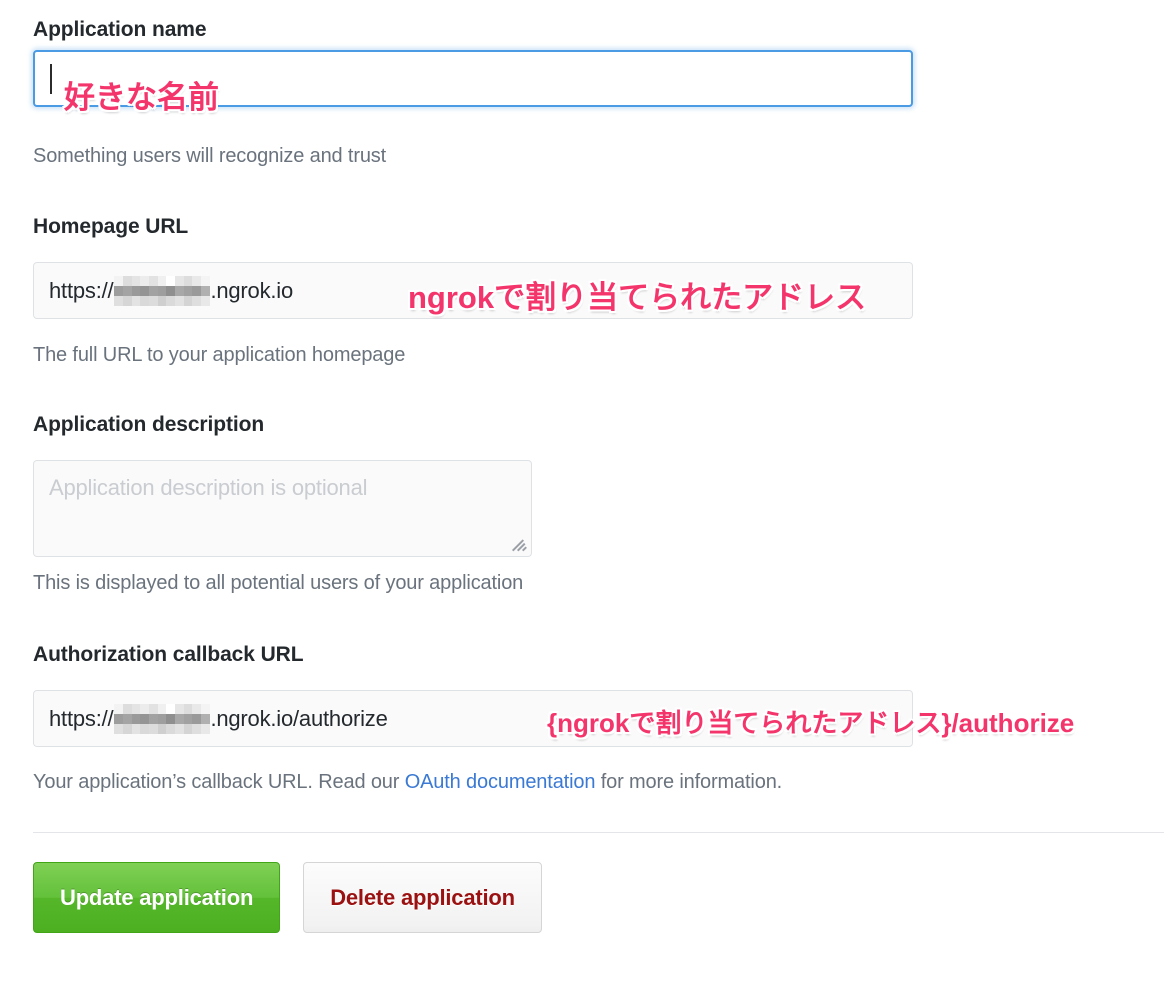  I want to click on form-actions: Update application Delete application, so click(287, 897).